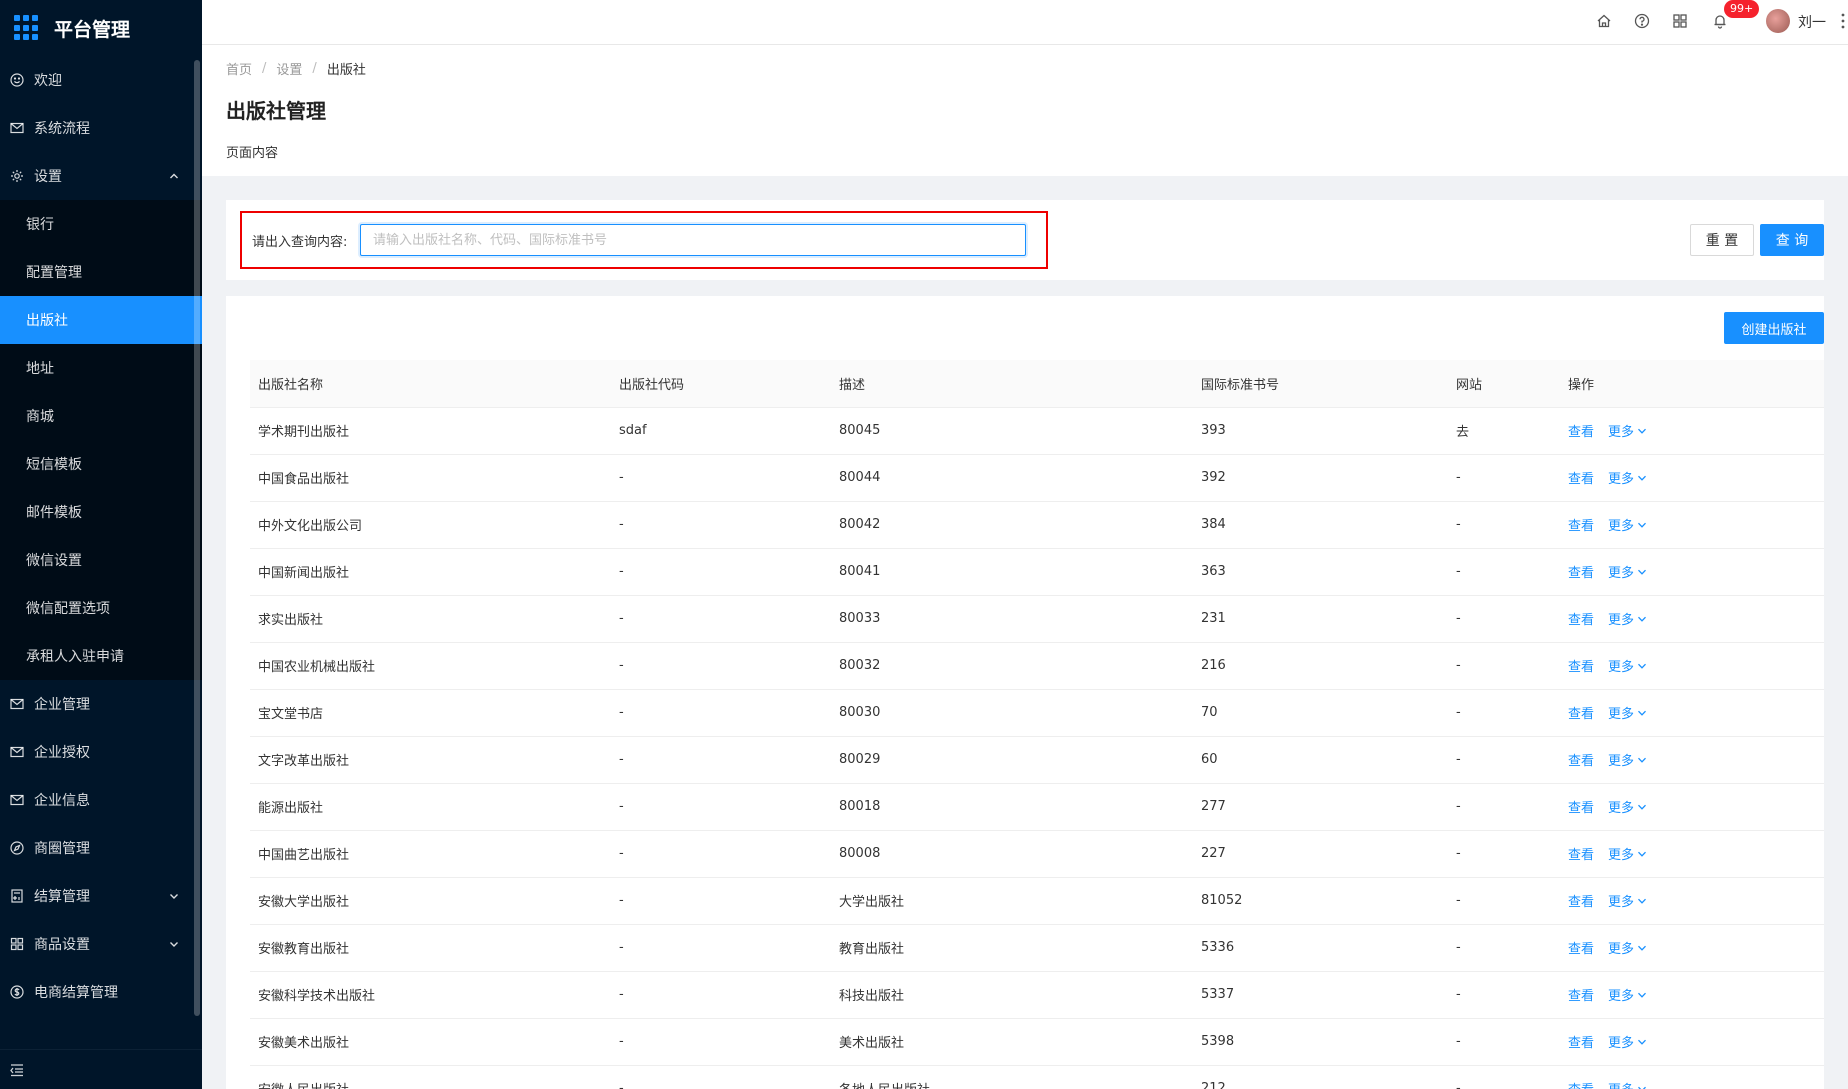  I want to click on gear-icon, so click(17, 176).